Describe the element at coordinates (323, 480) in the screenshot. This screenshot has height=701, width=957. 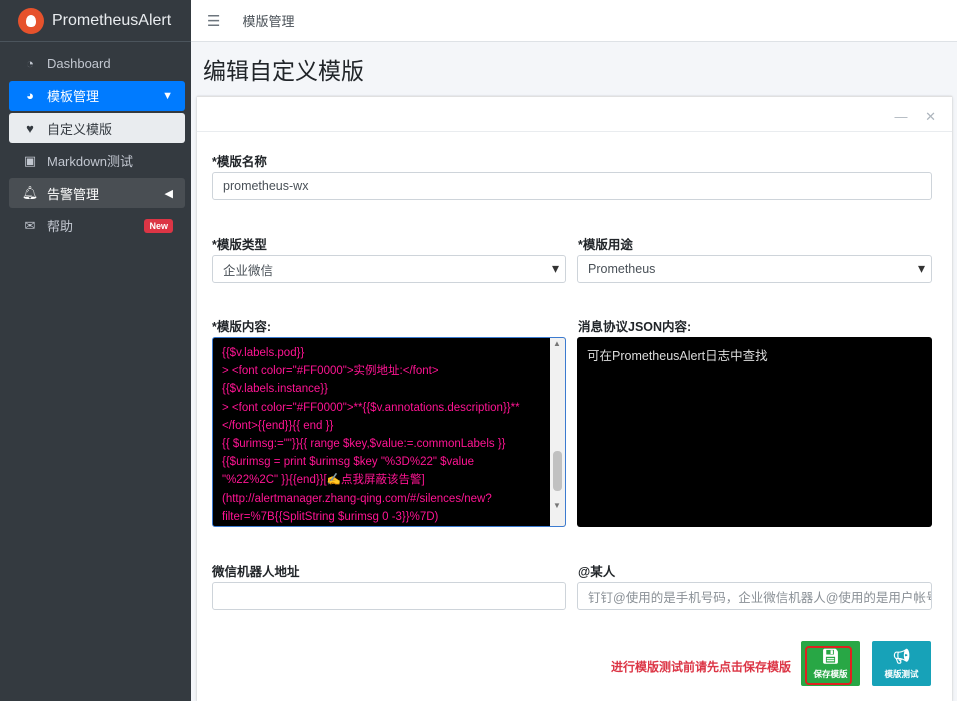
I see `code-line: "%22%2C" }}{{end}}[✍️点我屏蔽该告警]` at that location.